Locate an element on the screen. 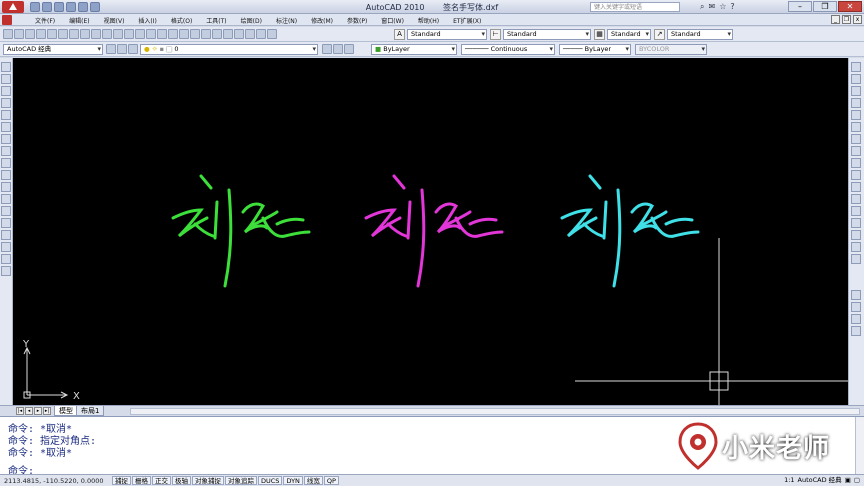 The height and width of the screenshot is (486, 864). snap-toggle: 捕捉 is located at coordinates (121, 480).